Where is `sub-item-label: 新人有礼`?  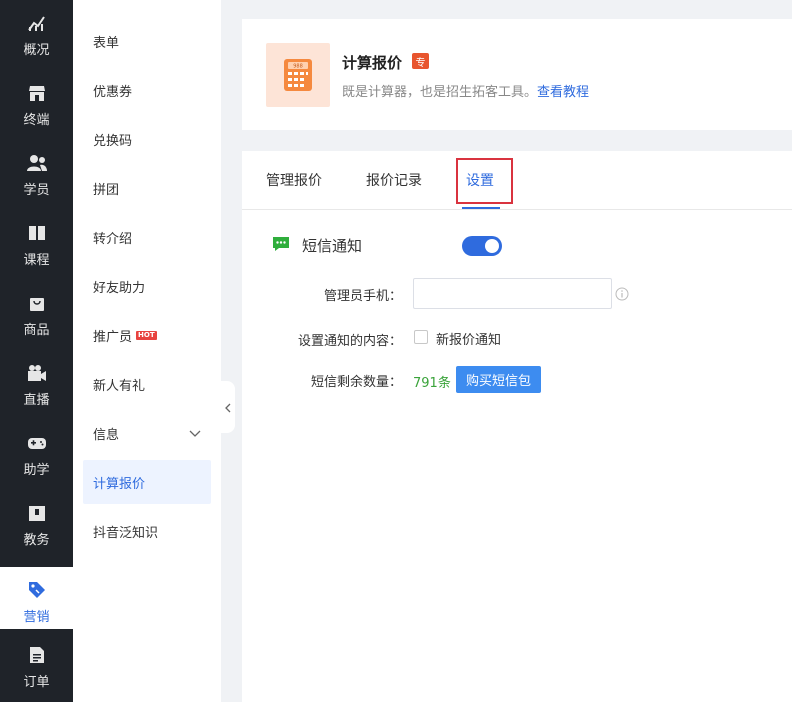
sub-item-label: 新人有礼 is located at coordinates (119, 386).